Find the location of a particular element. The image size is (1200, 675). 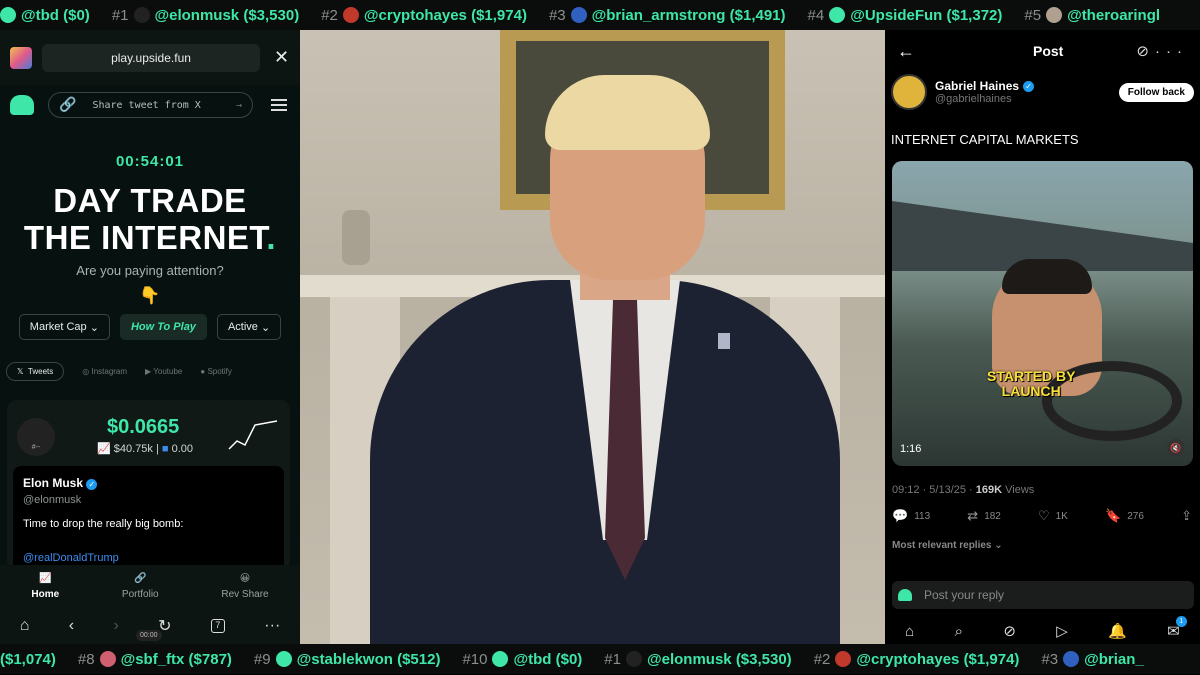

repost-button: ⇄ 182 is located at coordinates (984, 516).